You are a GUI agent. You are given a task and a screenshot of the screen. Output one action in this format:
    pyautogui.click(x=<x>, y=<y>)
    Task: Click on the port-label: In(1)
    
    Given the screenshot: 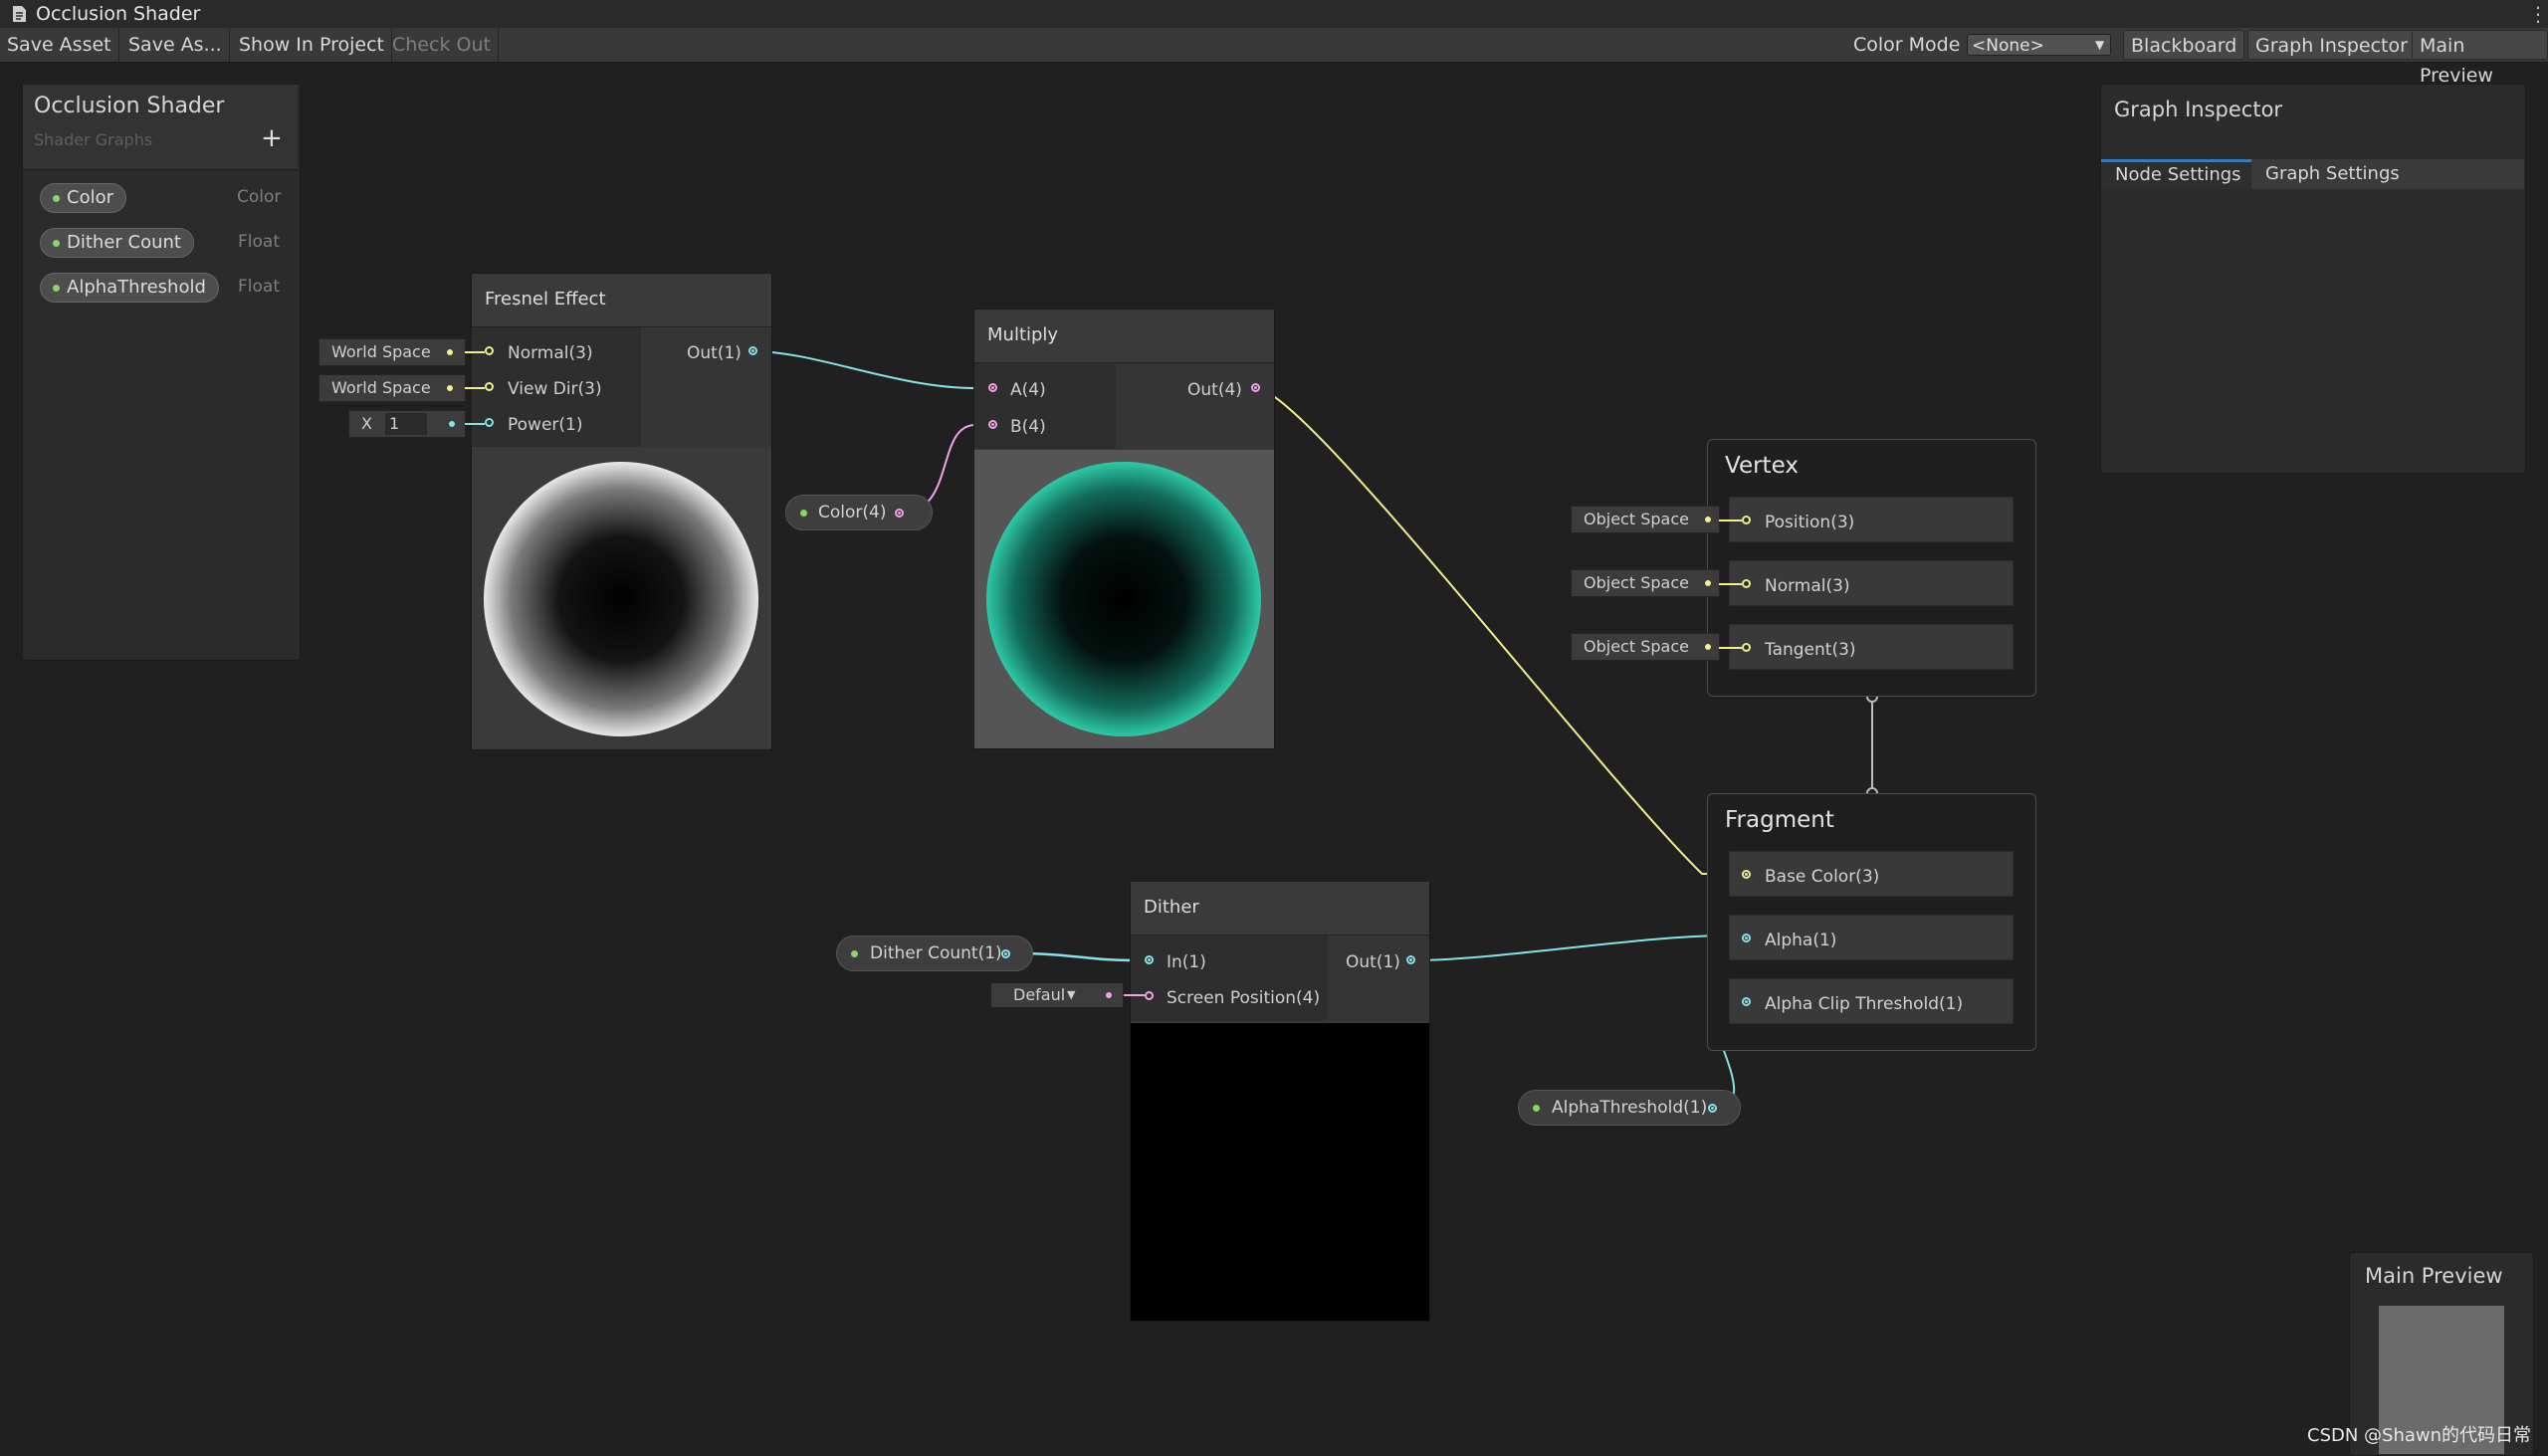 What is the action you would take?
    pyautogui.click(x=1186, y=962)
    